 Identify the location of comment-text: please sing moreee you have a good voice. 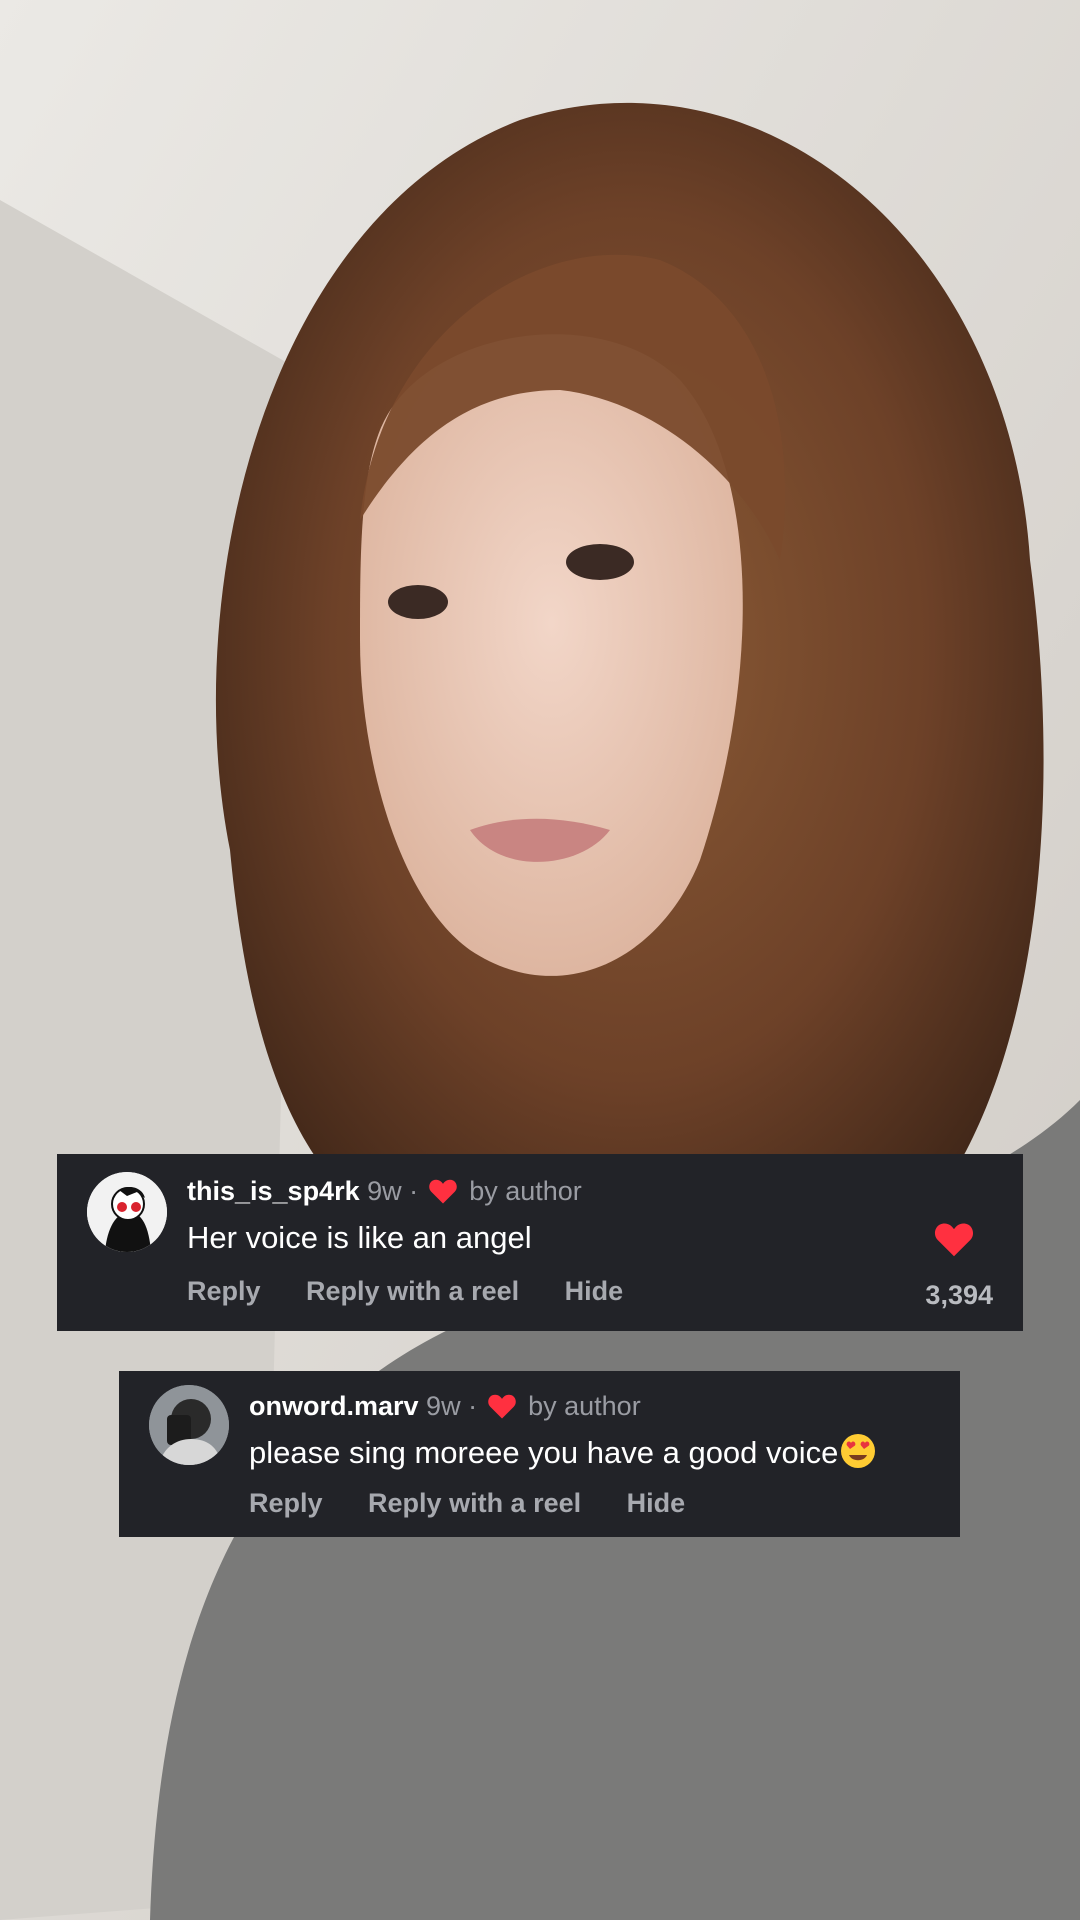
(562, 1452).